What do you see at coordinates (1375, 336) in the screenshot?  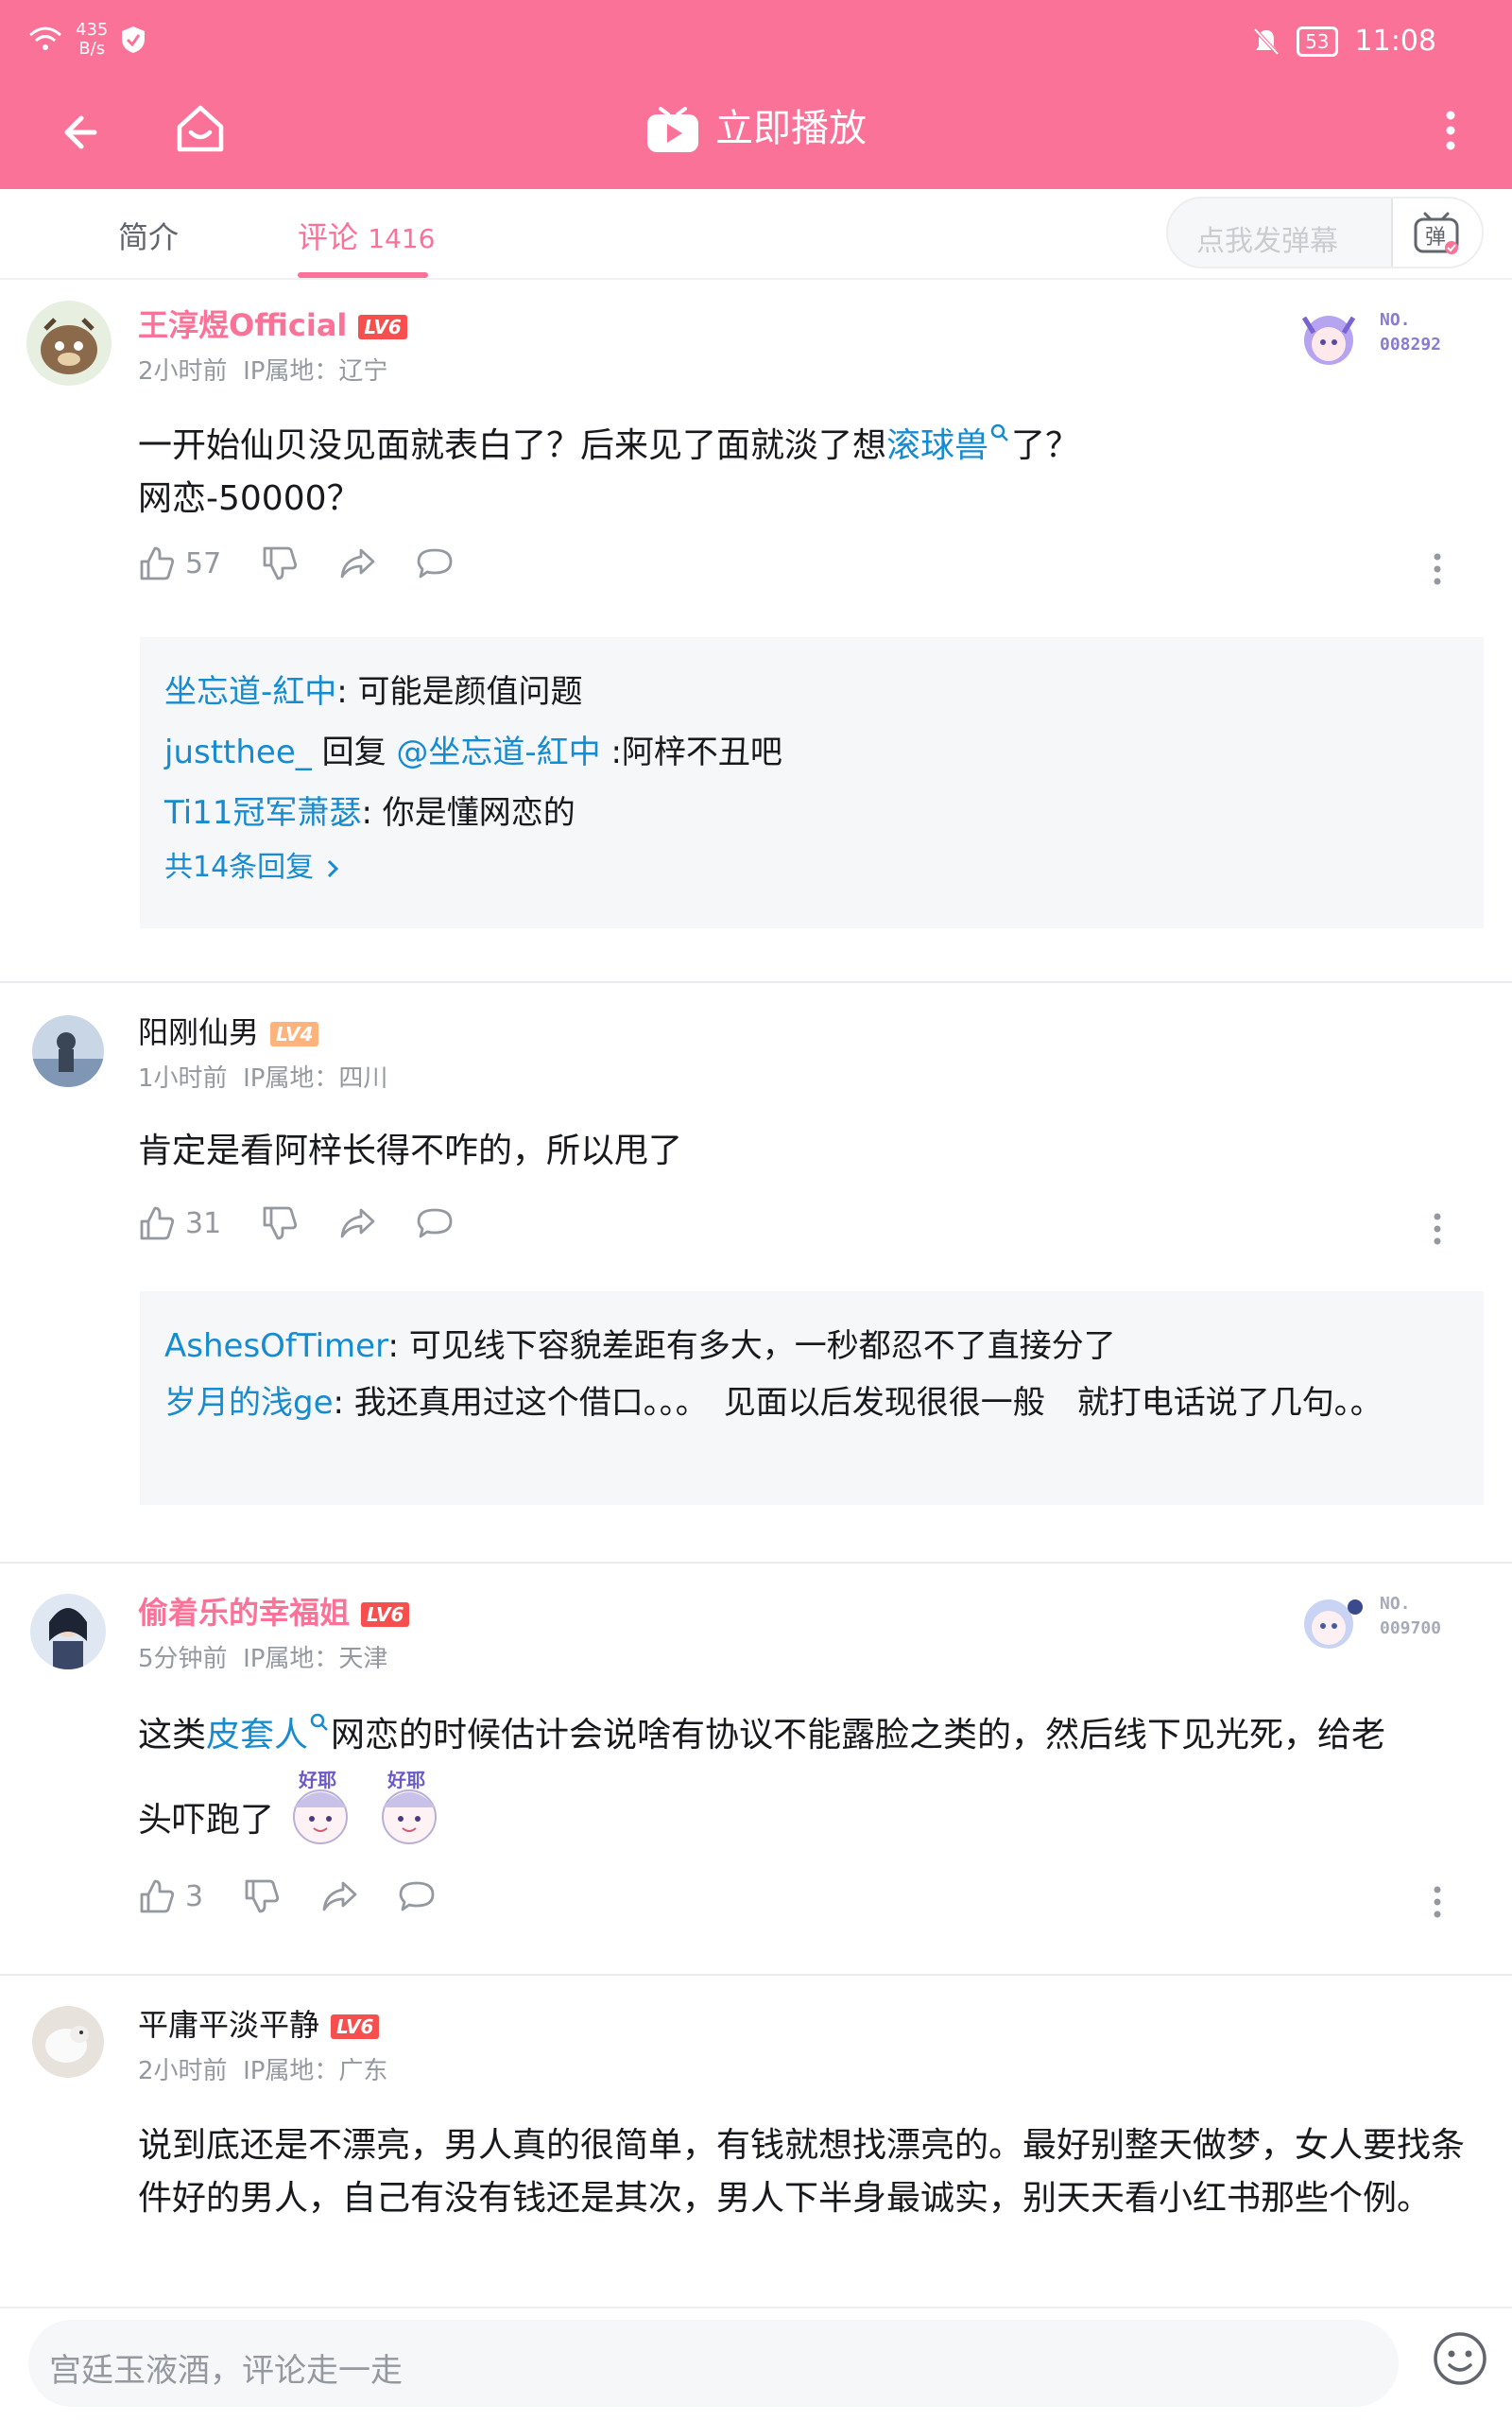 I see `fan-badge: NO. 008292` at bounding box center [1375, 336].